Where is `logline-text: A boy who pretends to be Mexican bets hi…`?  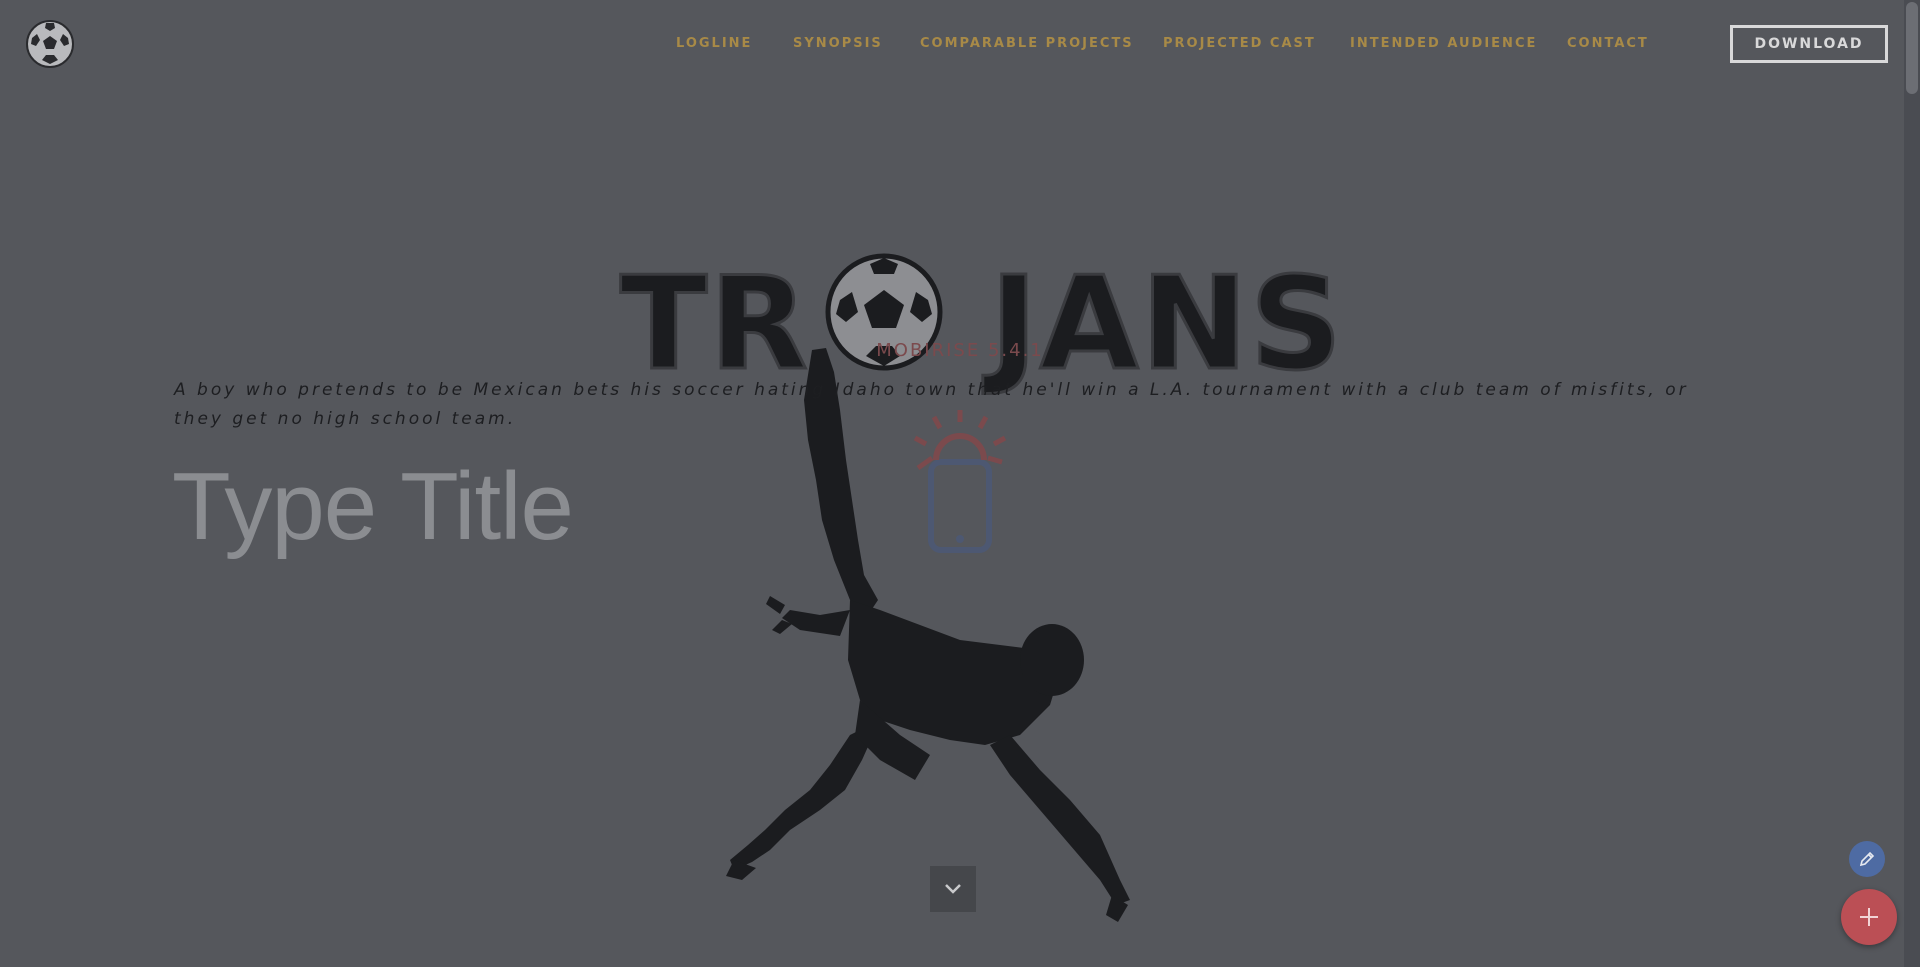
logline-text: A boy who pretends to be Mexican bets hi… is located at coordinates (931, 404).